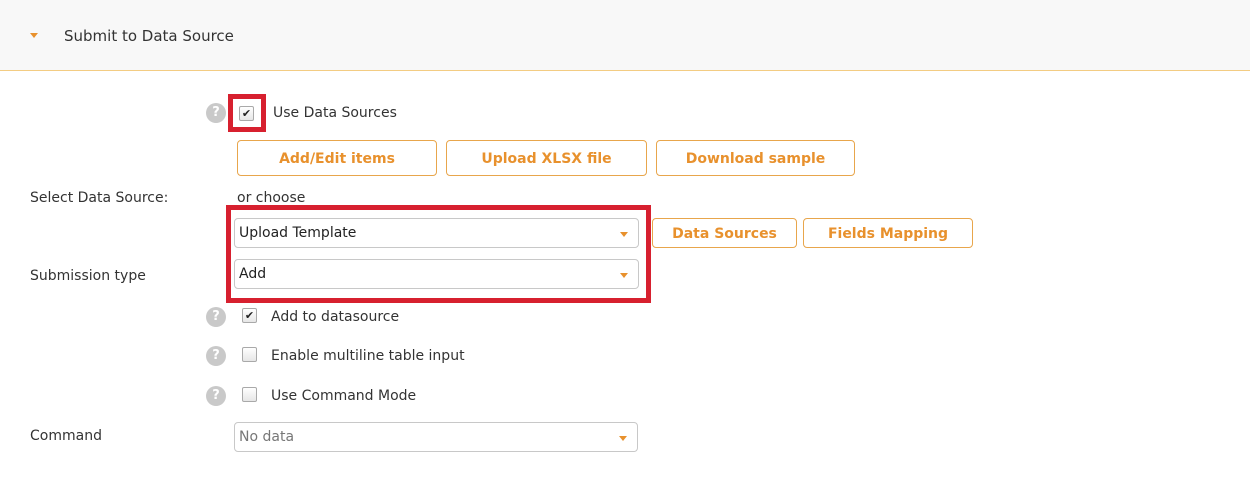 This screenshot has height=478, width=1250. Describe the element at coordinates (335, 113) in the screenshot. I see `use-data-sources-label: Use Data Sources` at that location.